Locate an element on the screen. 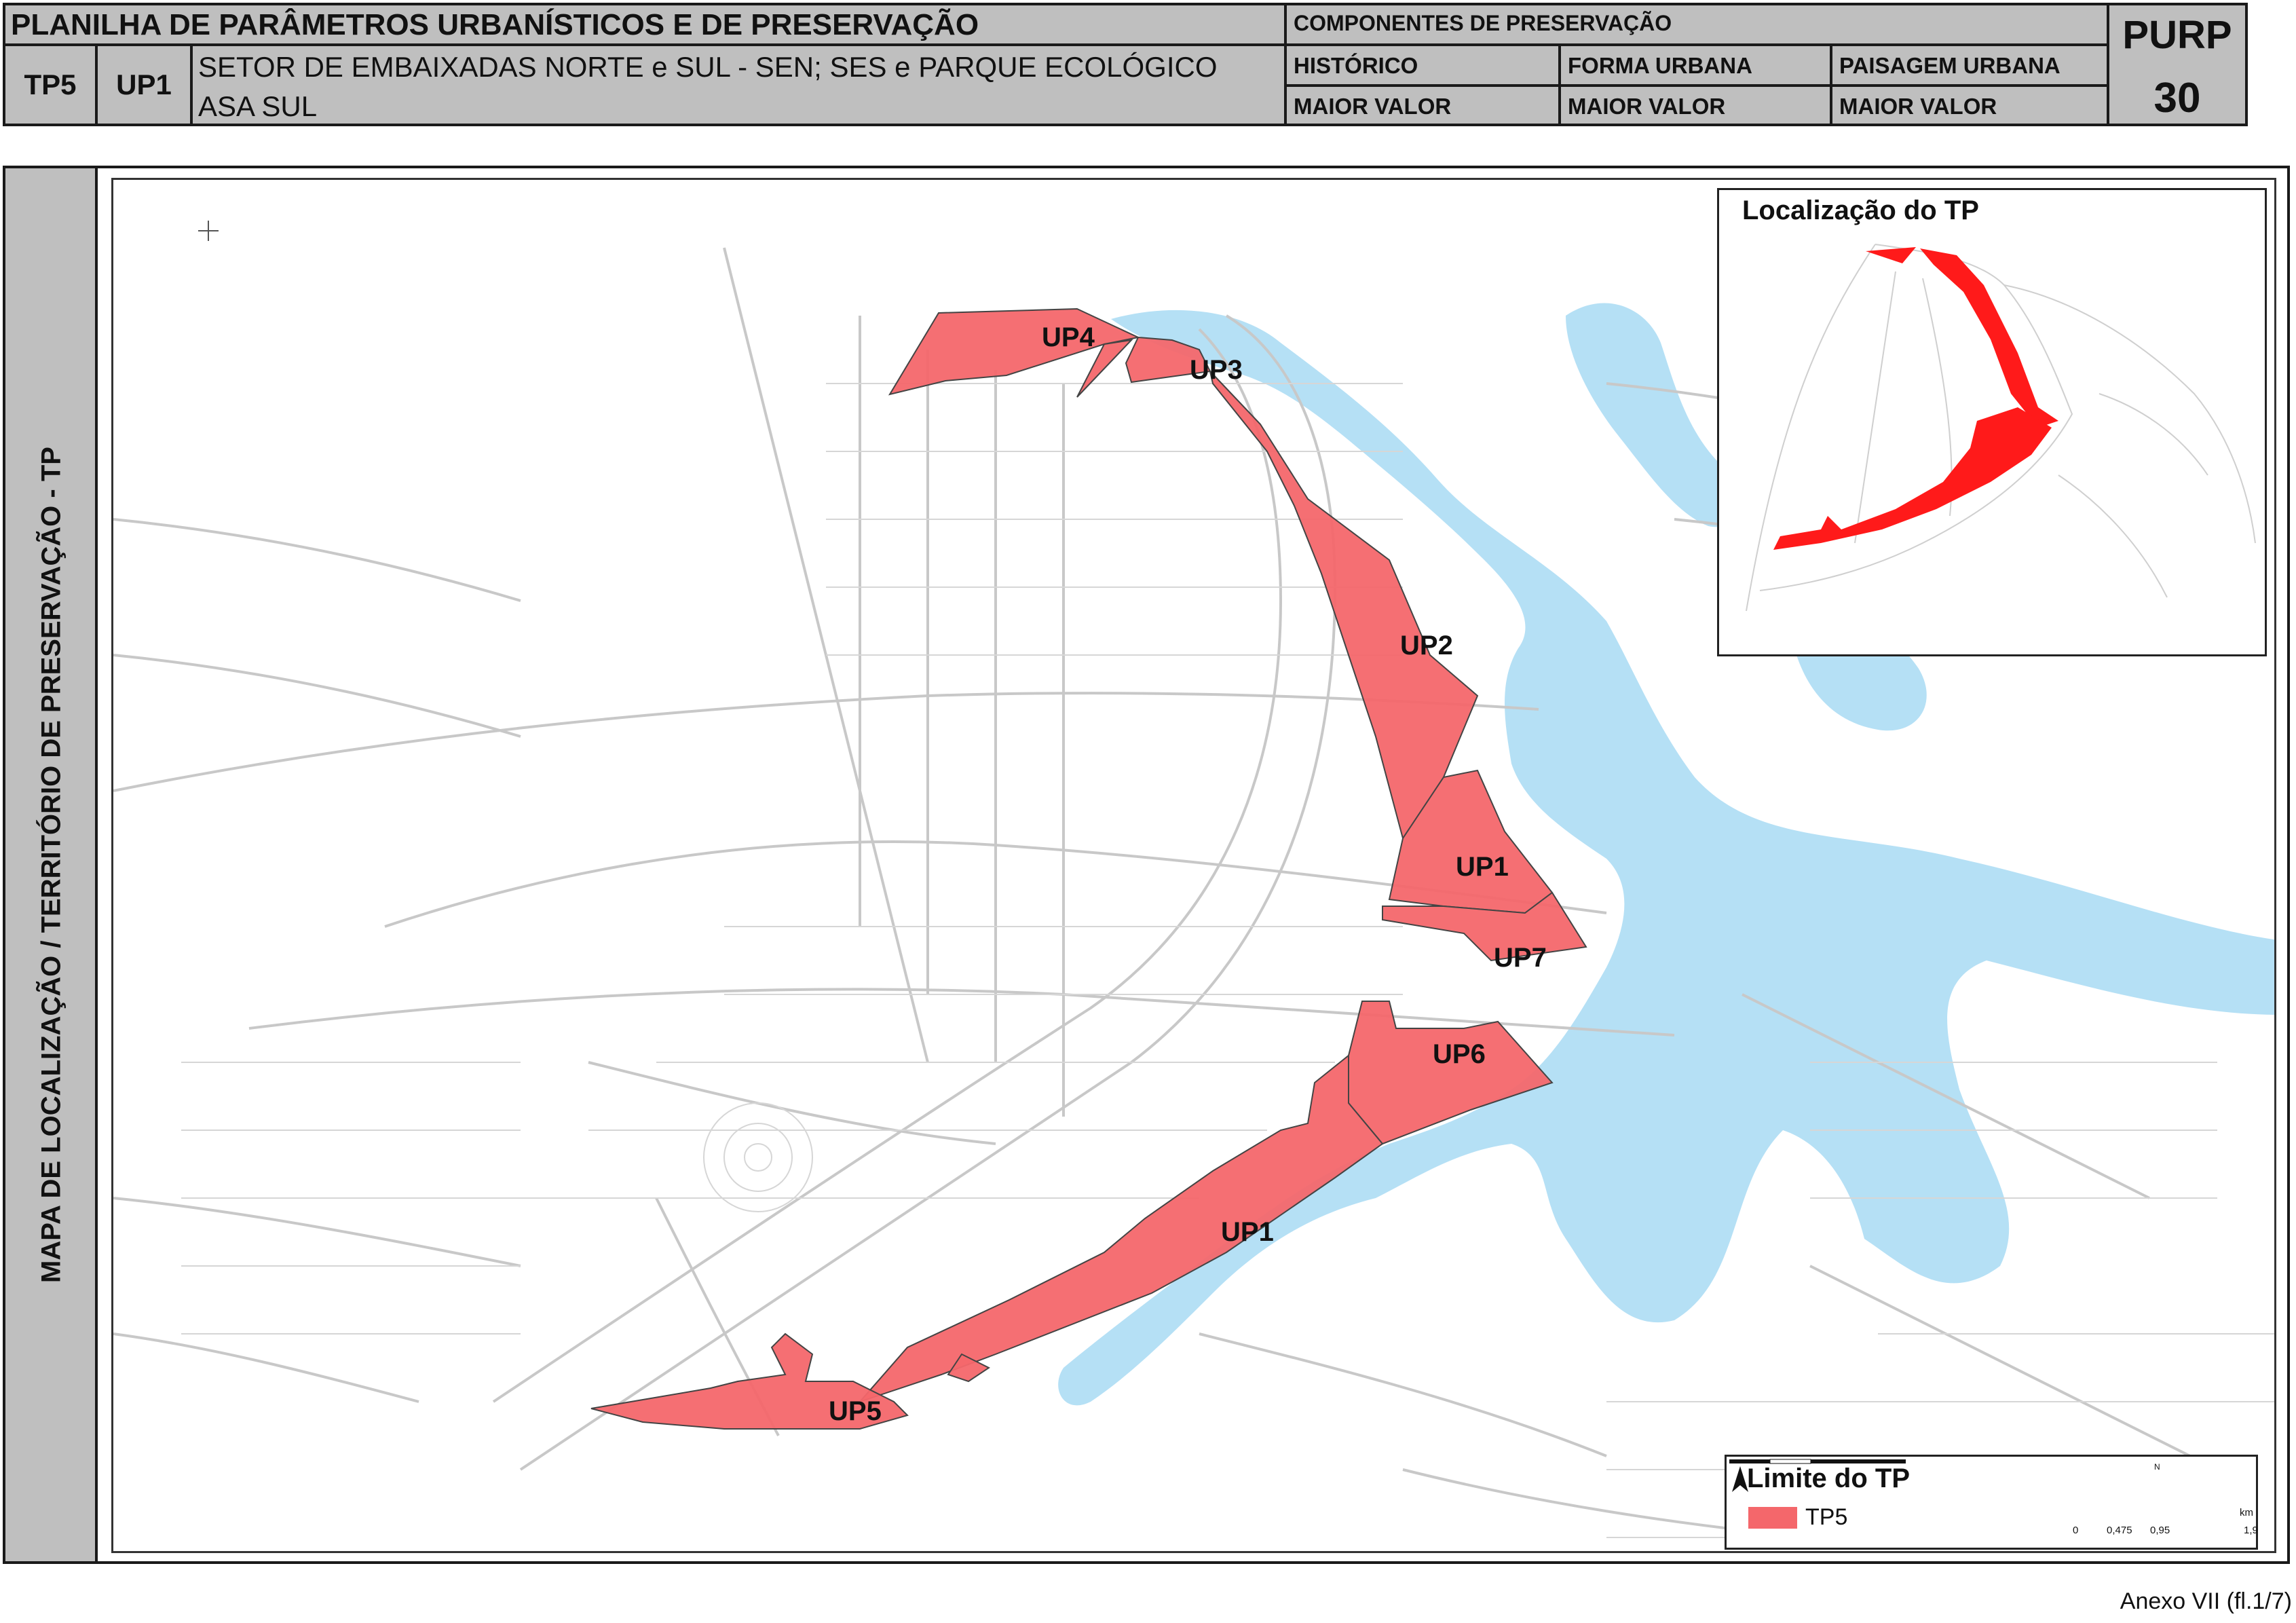 This screenshot has height=1623, width=2296. up1-north-label: UP1 is located at coordinates (1482, 867).